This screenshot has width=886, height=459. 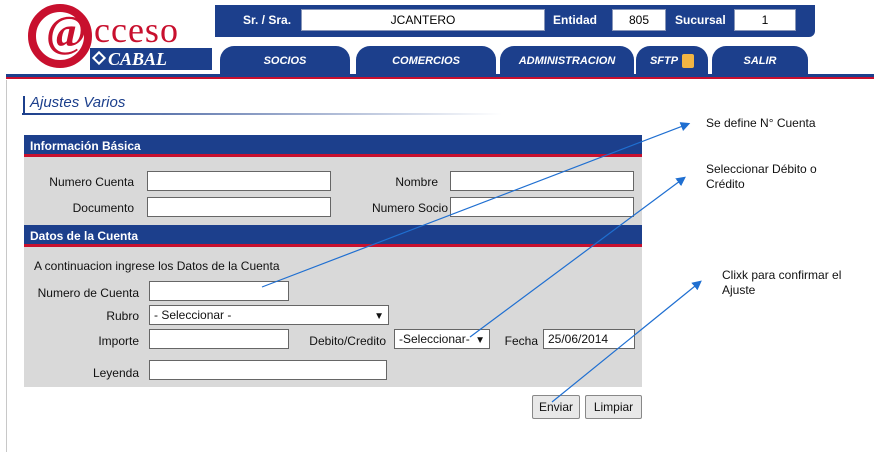 I want to click on note-send-line2: Ajuste, so click(x=739, y=290).